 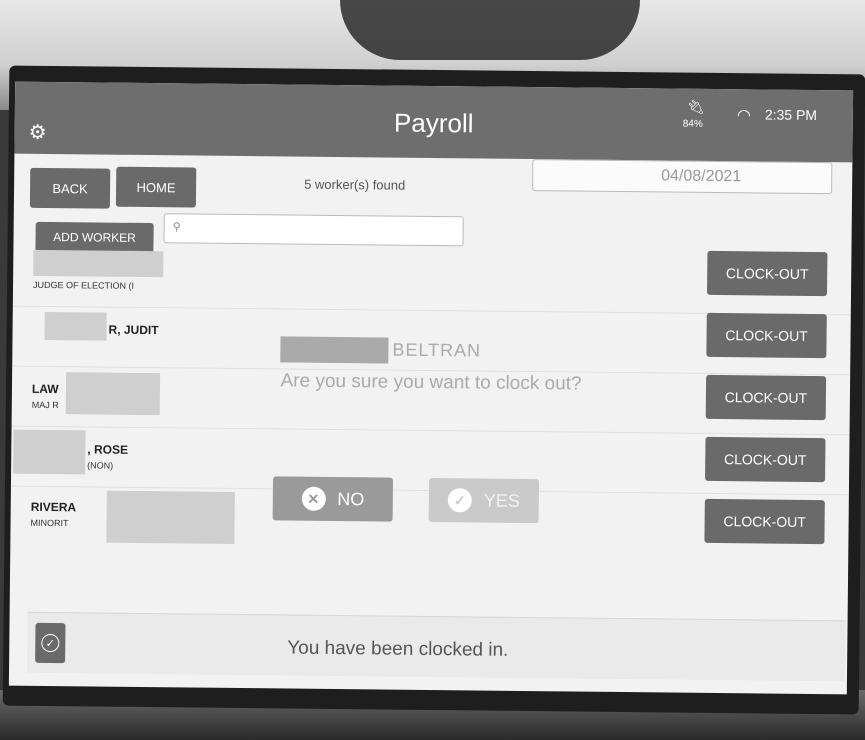 I want to click on worker-role: MAJ R, so click(x=45, y=405).